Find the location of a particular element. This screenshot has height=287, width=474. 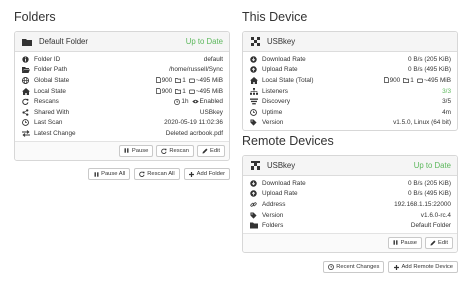

row-folder-id: Folder ID default is located at coordinates (122, 59).